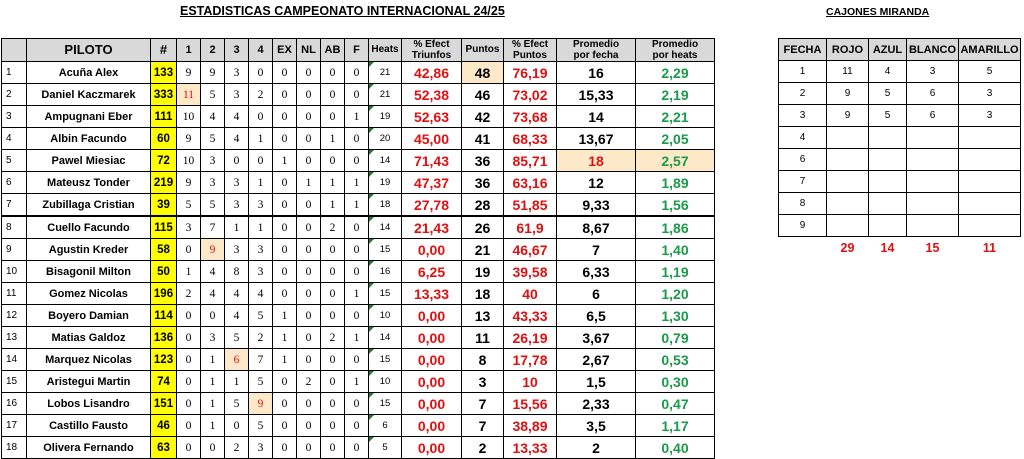  I want to click on cell-idx: 1, so click(14, 72).